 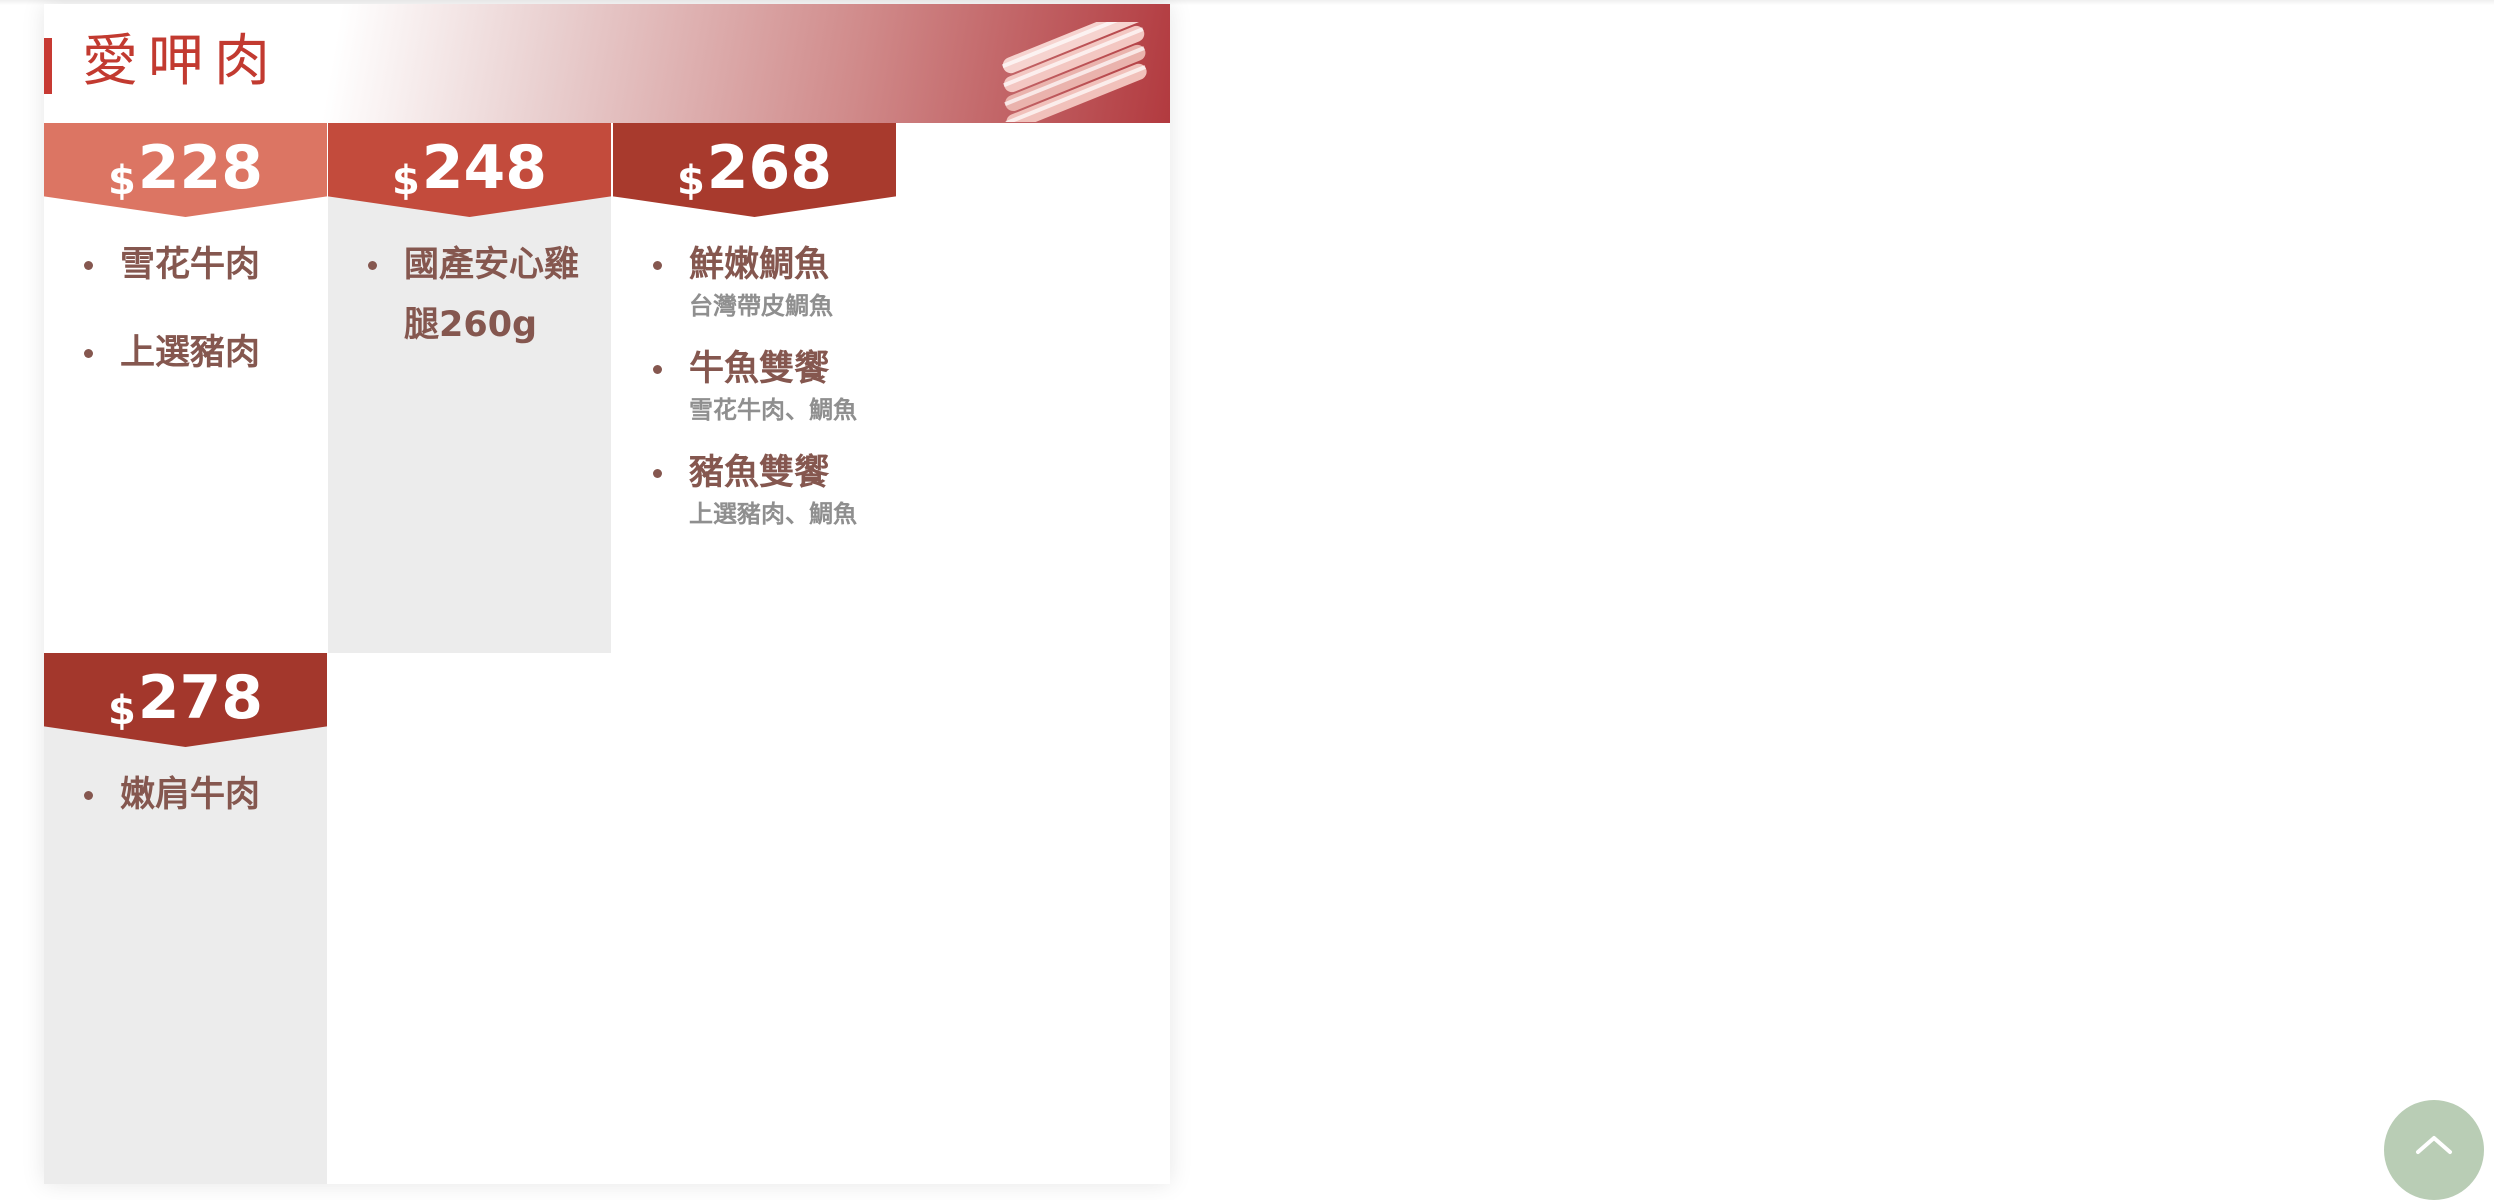 I want to click on bacon-strips-icon, so click(x=1074, y=72).